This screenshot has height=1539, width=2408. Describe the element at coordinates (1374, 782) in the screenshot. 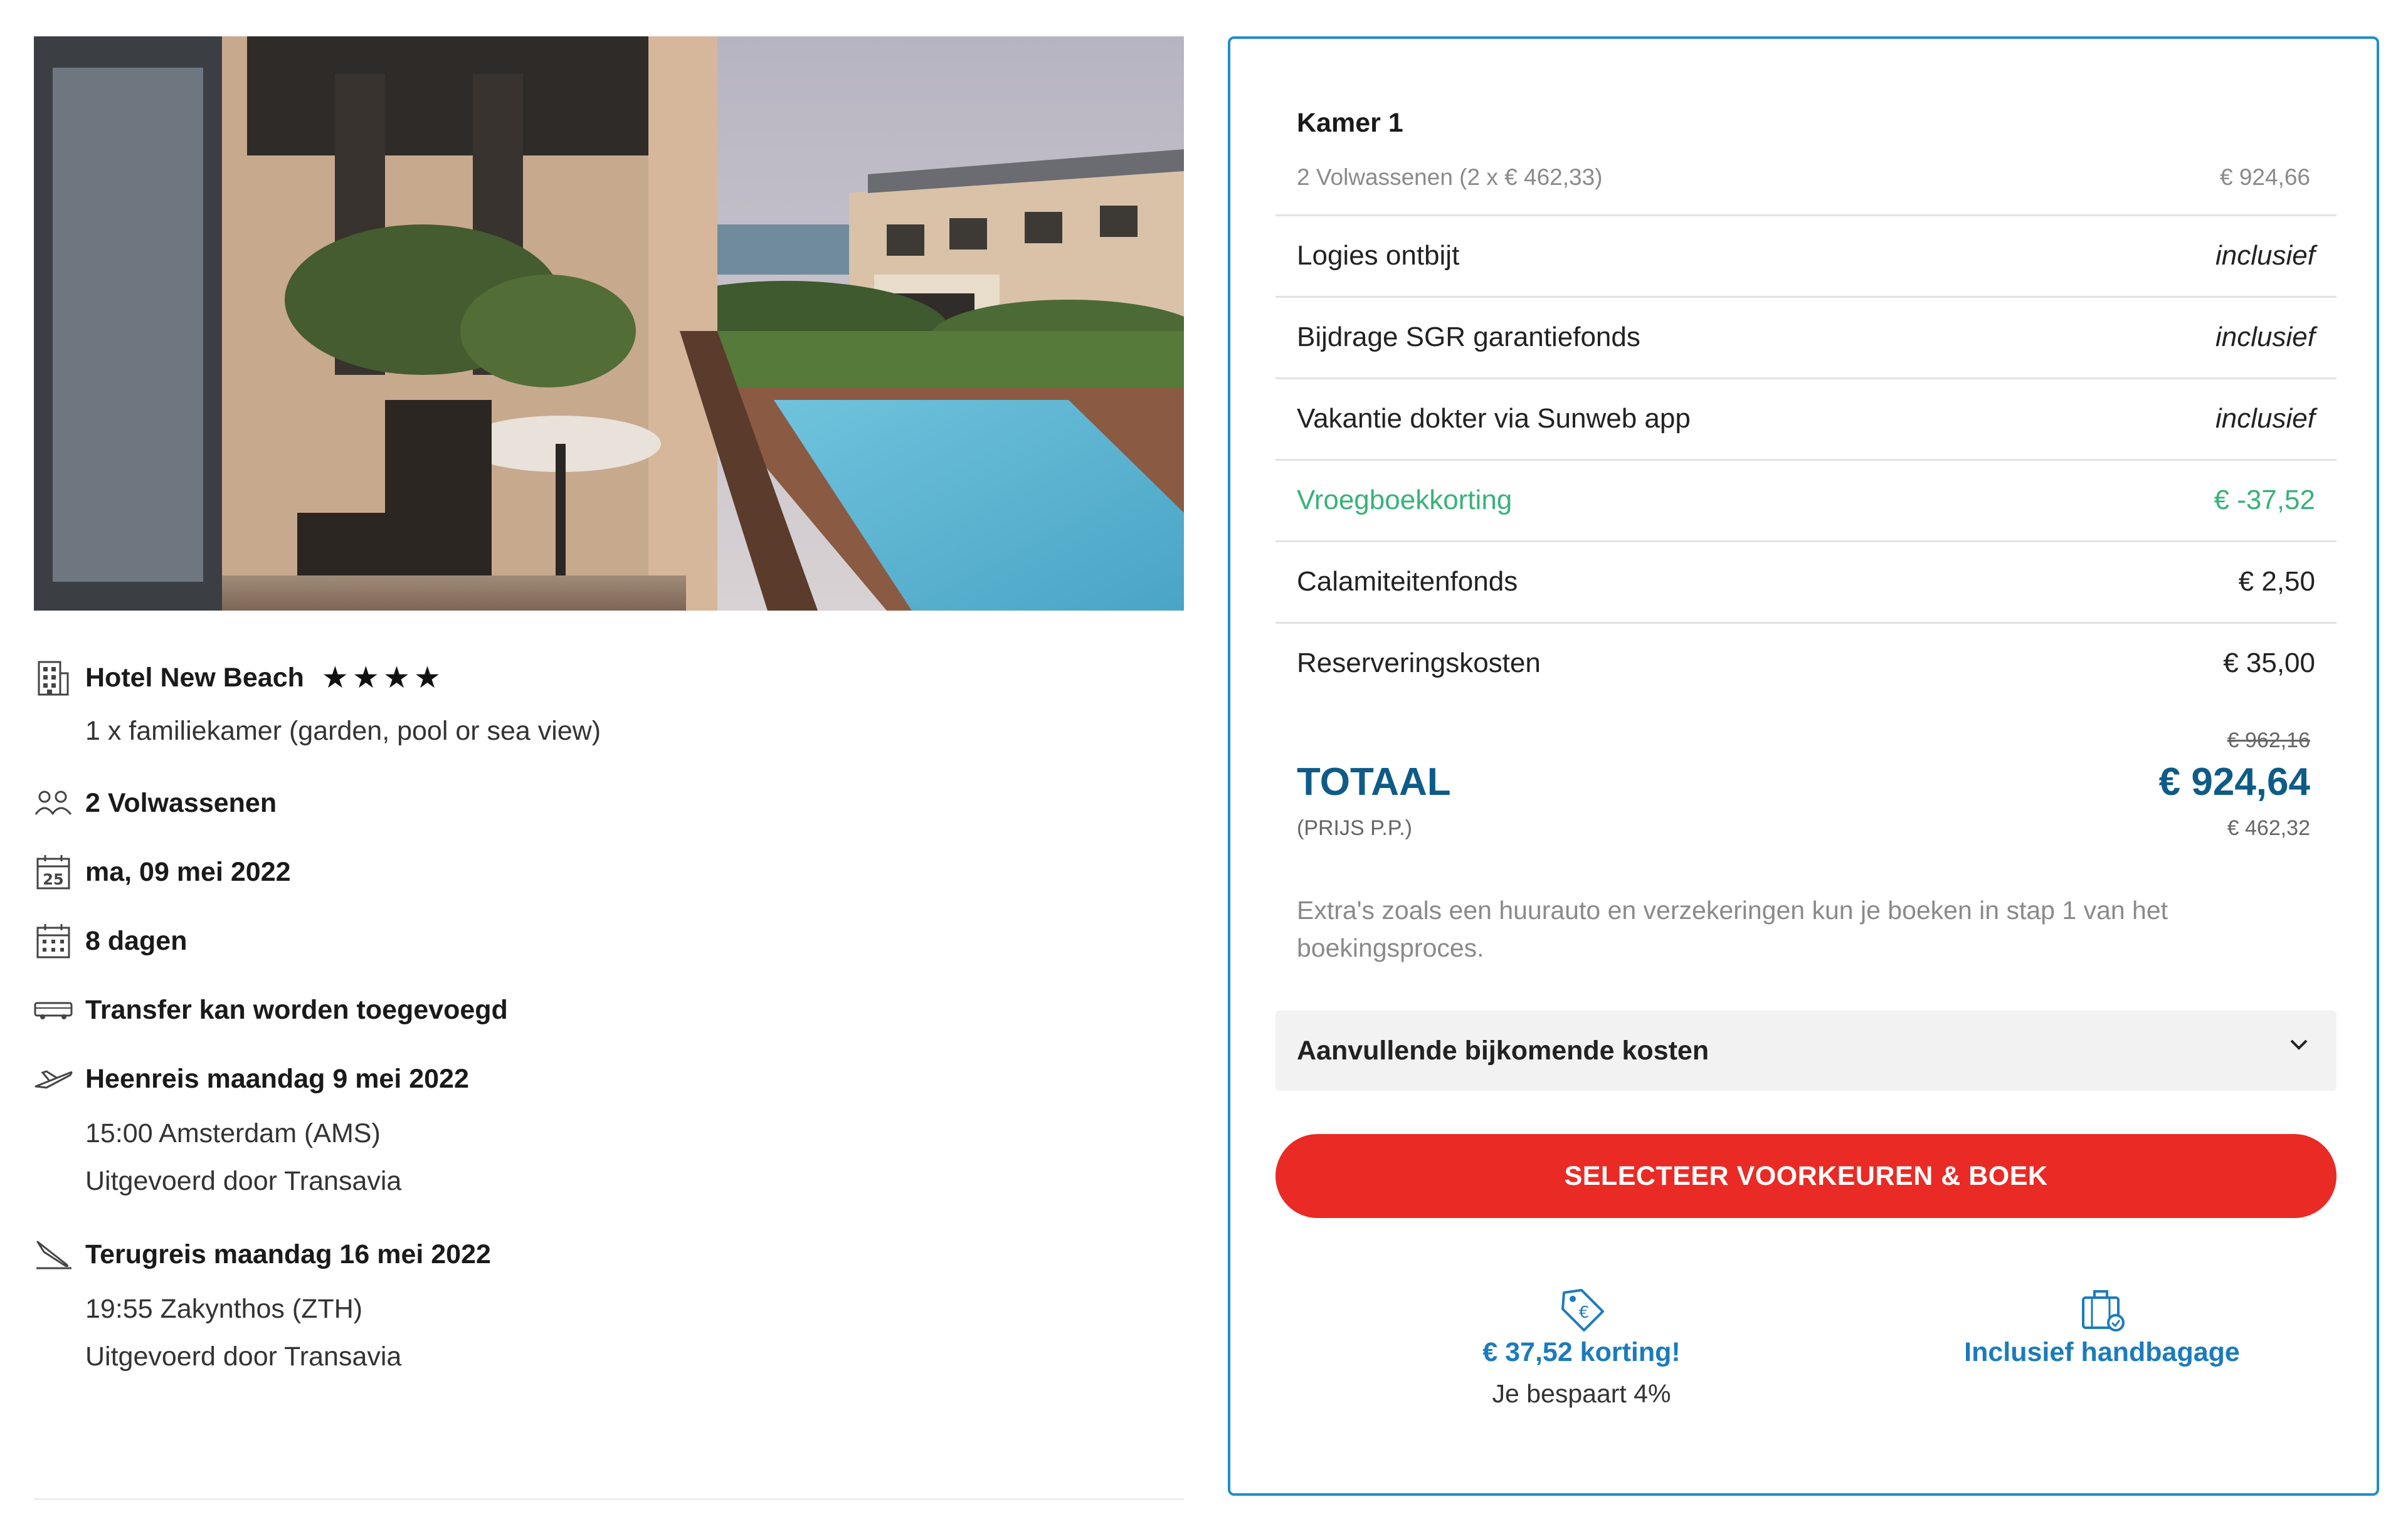

I see `total-label: TOTAAL` at that location.